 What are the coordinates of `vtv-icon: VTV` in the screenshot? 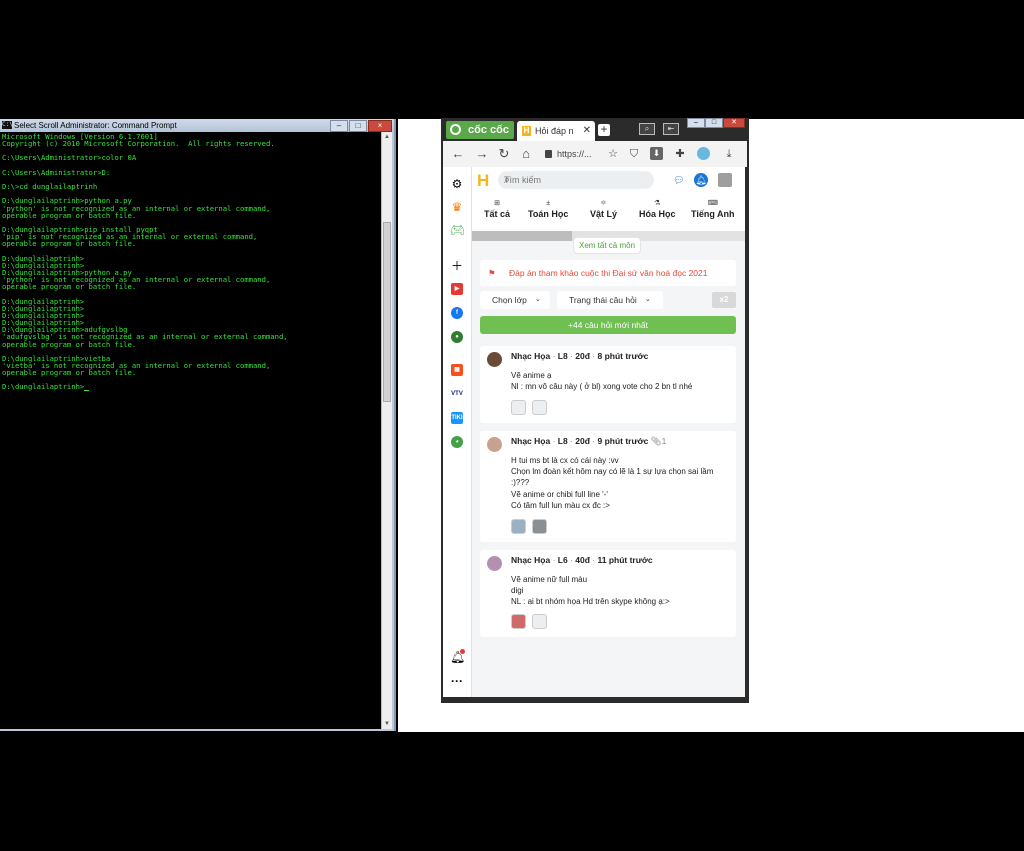 It's located at (457, 394).